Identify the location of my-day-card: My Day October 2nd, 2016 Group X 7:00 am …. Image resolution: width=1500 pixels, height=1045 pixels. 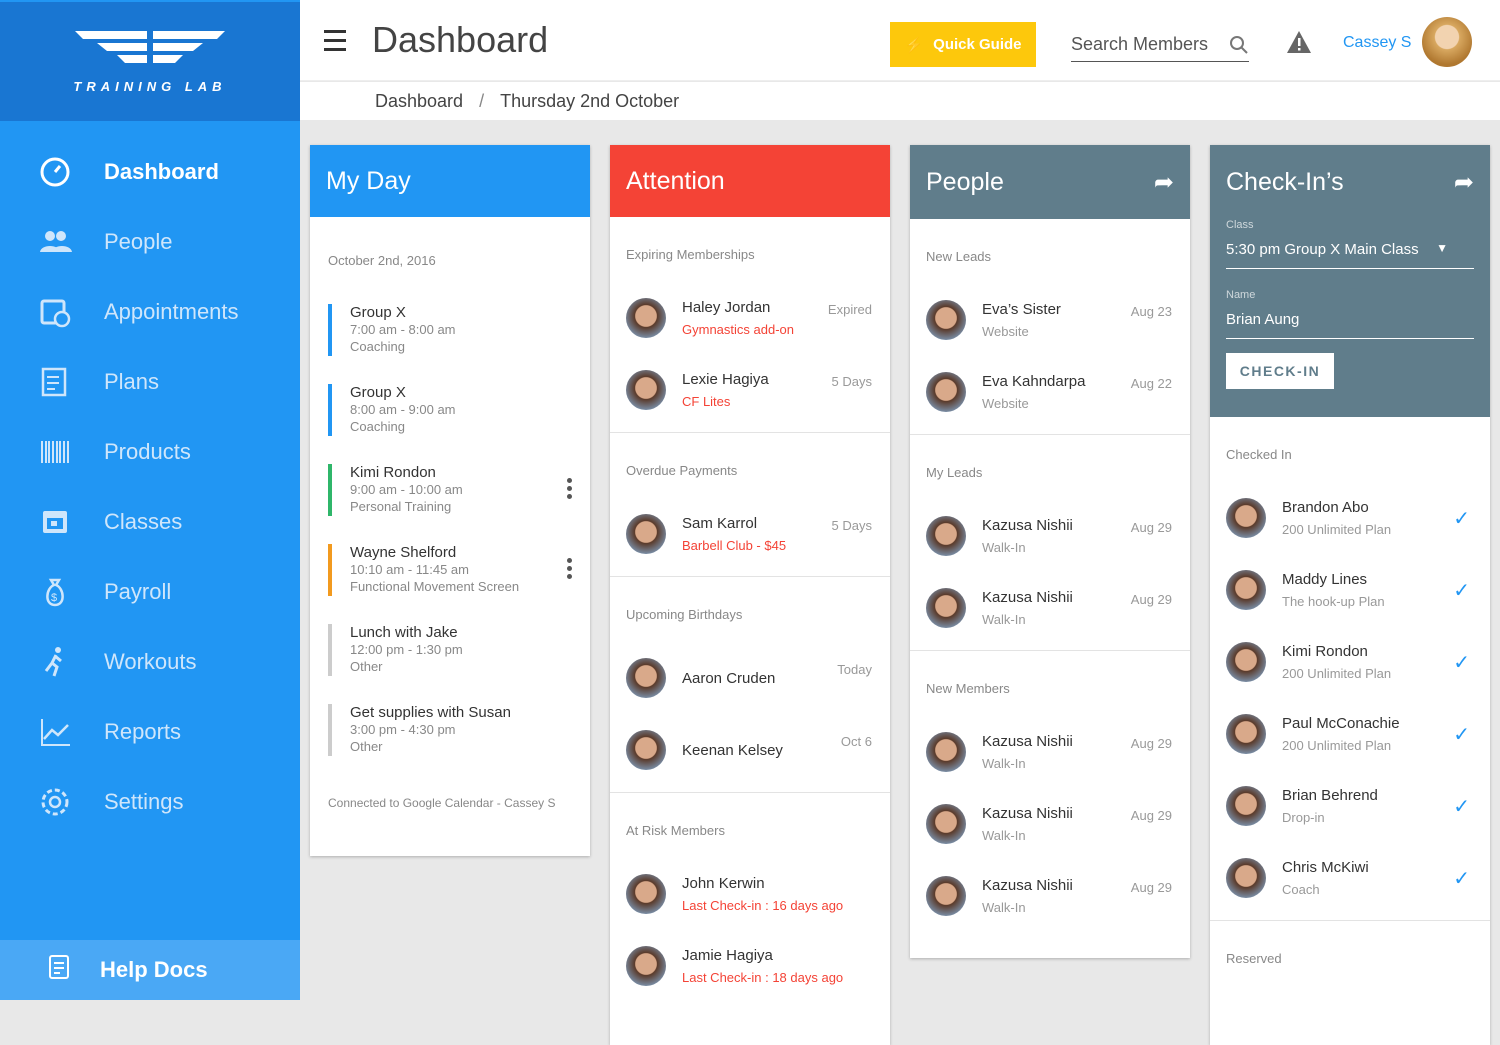
(450, 500).